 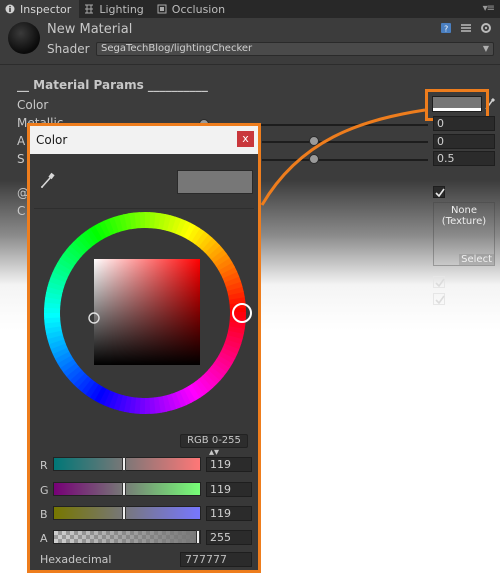 What do you see at coordinates (229, 513) in the screenshot?
I see `channel-b-field: 119` at bounding box center [229, 513].